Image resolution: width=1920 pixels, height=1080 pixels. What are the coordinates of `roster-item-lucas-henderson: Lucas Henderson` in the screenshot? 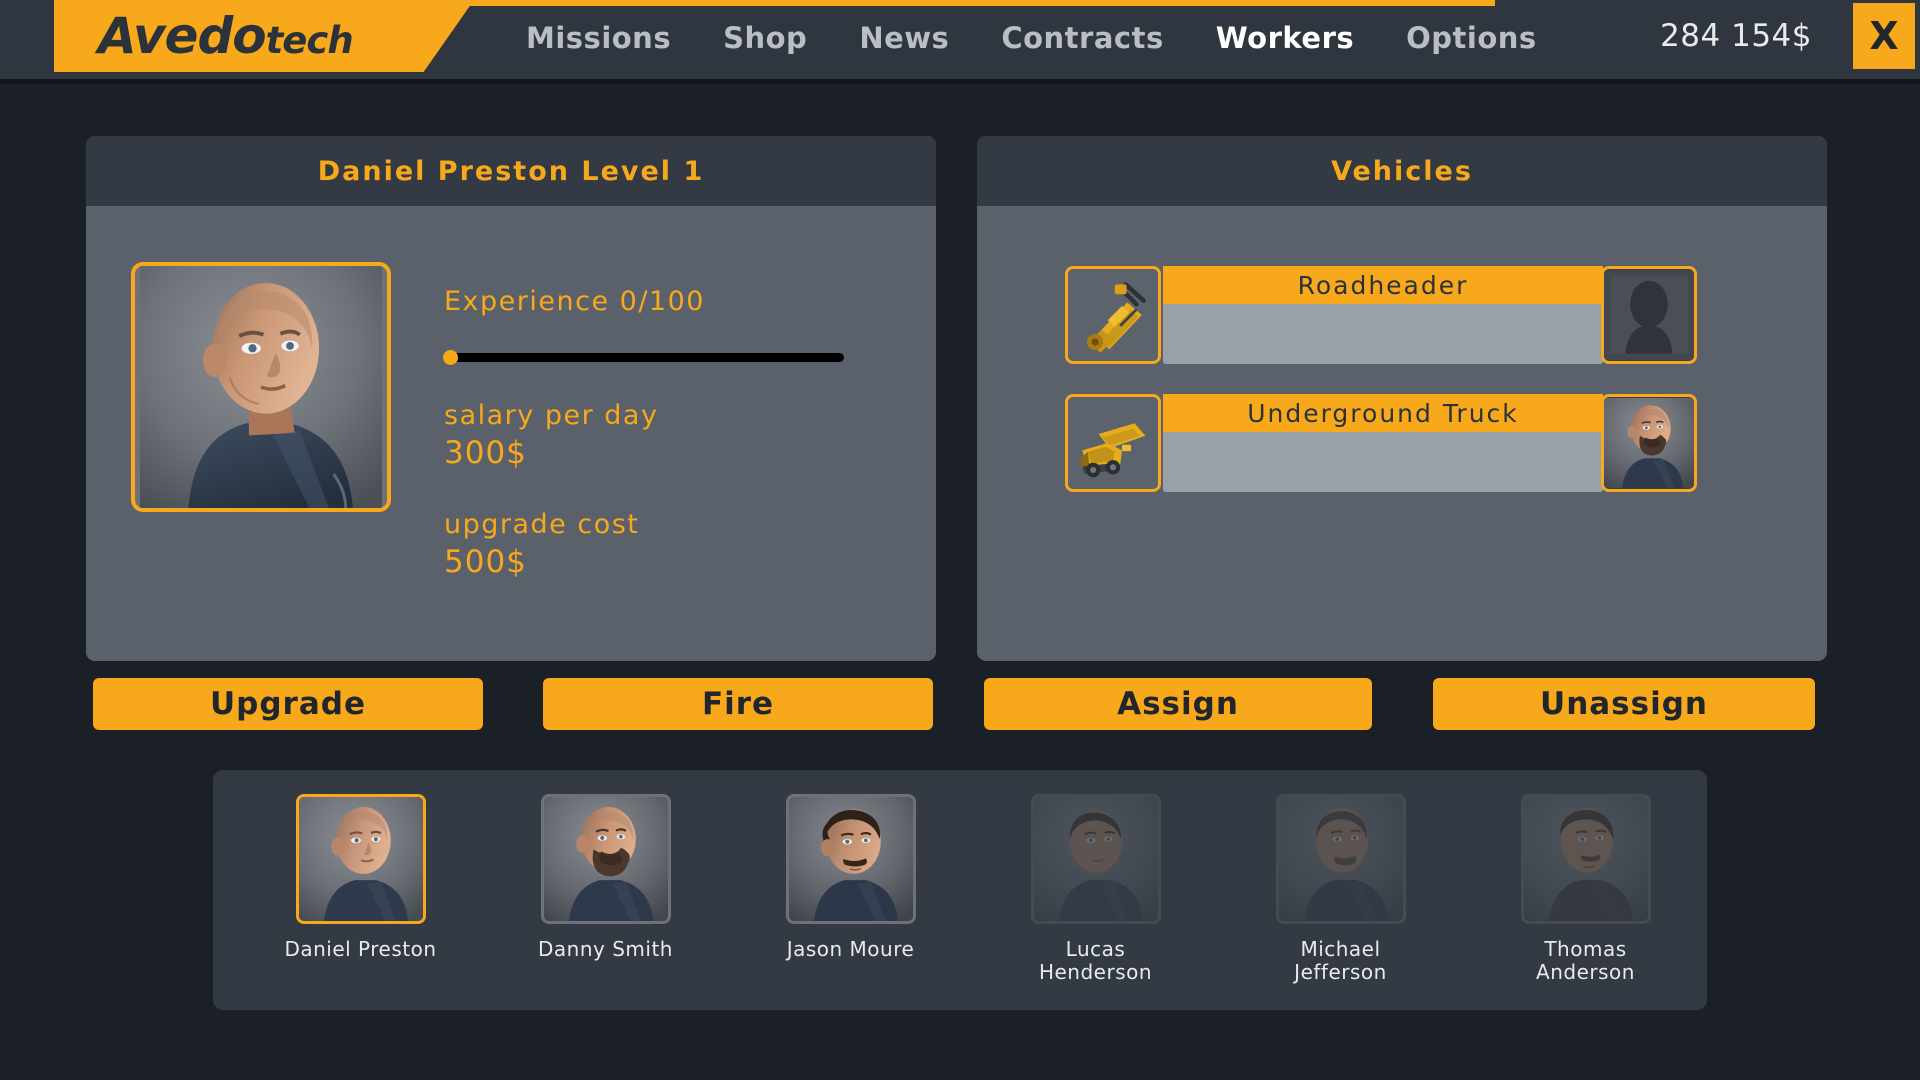 It's located at (1095, 889).